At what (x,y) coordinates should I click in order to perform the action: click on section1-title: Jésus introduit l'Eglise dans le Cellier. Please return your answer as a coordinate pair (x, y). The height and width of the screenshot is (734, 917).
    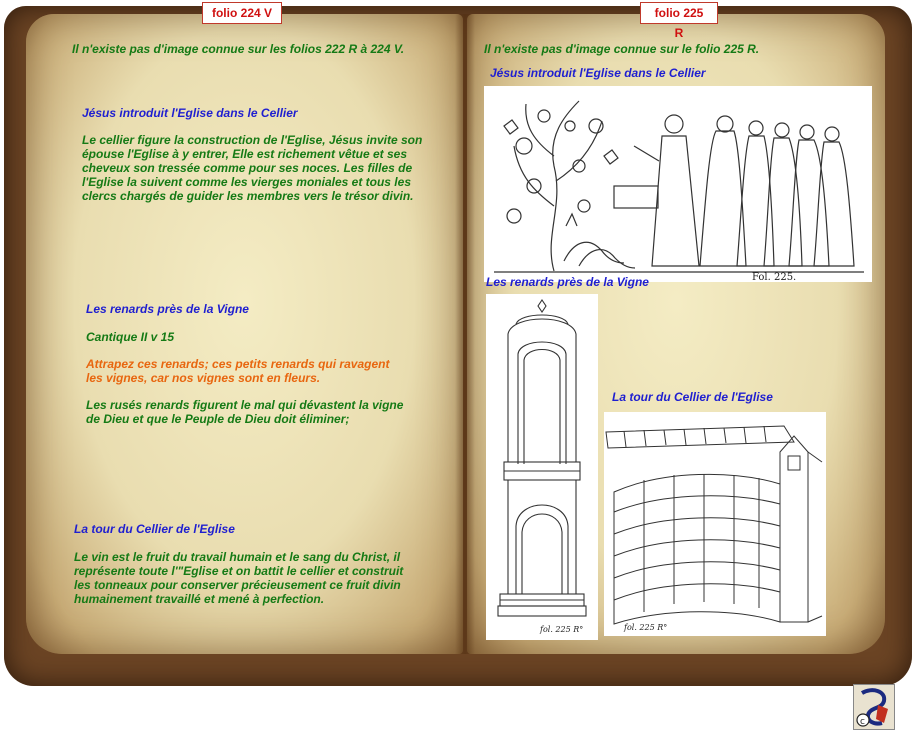
    Looking at the image, I should click on (190, 113).